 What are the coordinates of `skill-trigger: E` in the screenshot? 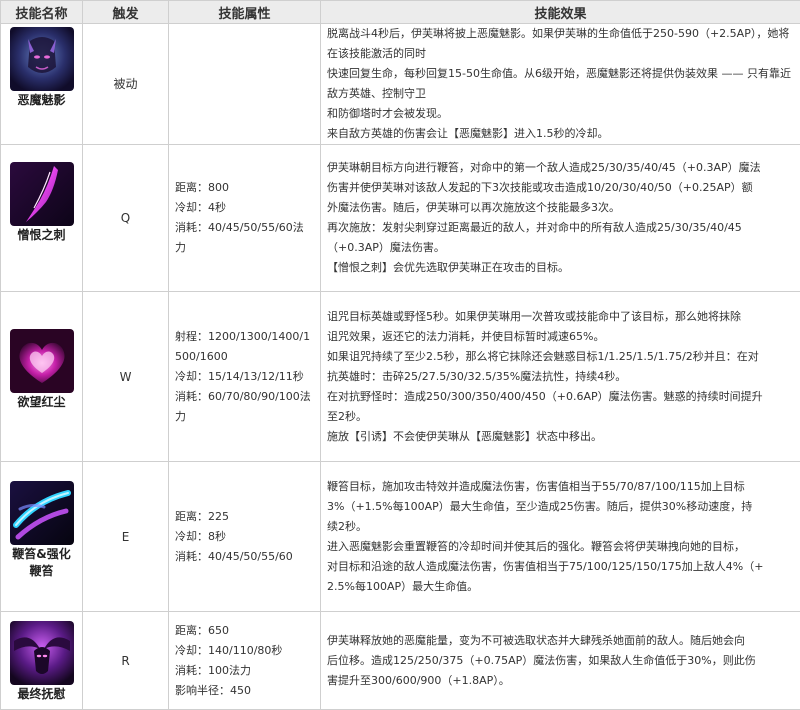 It's located at (126, 537).